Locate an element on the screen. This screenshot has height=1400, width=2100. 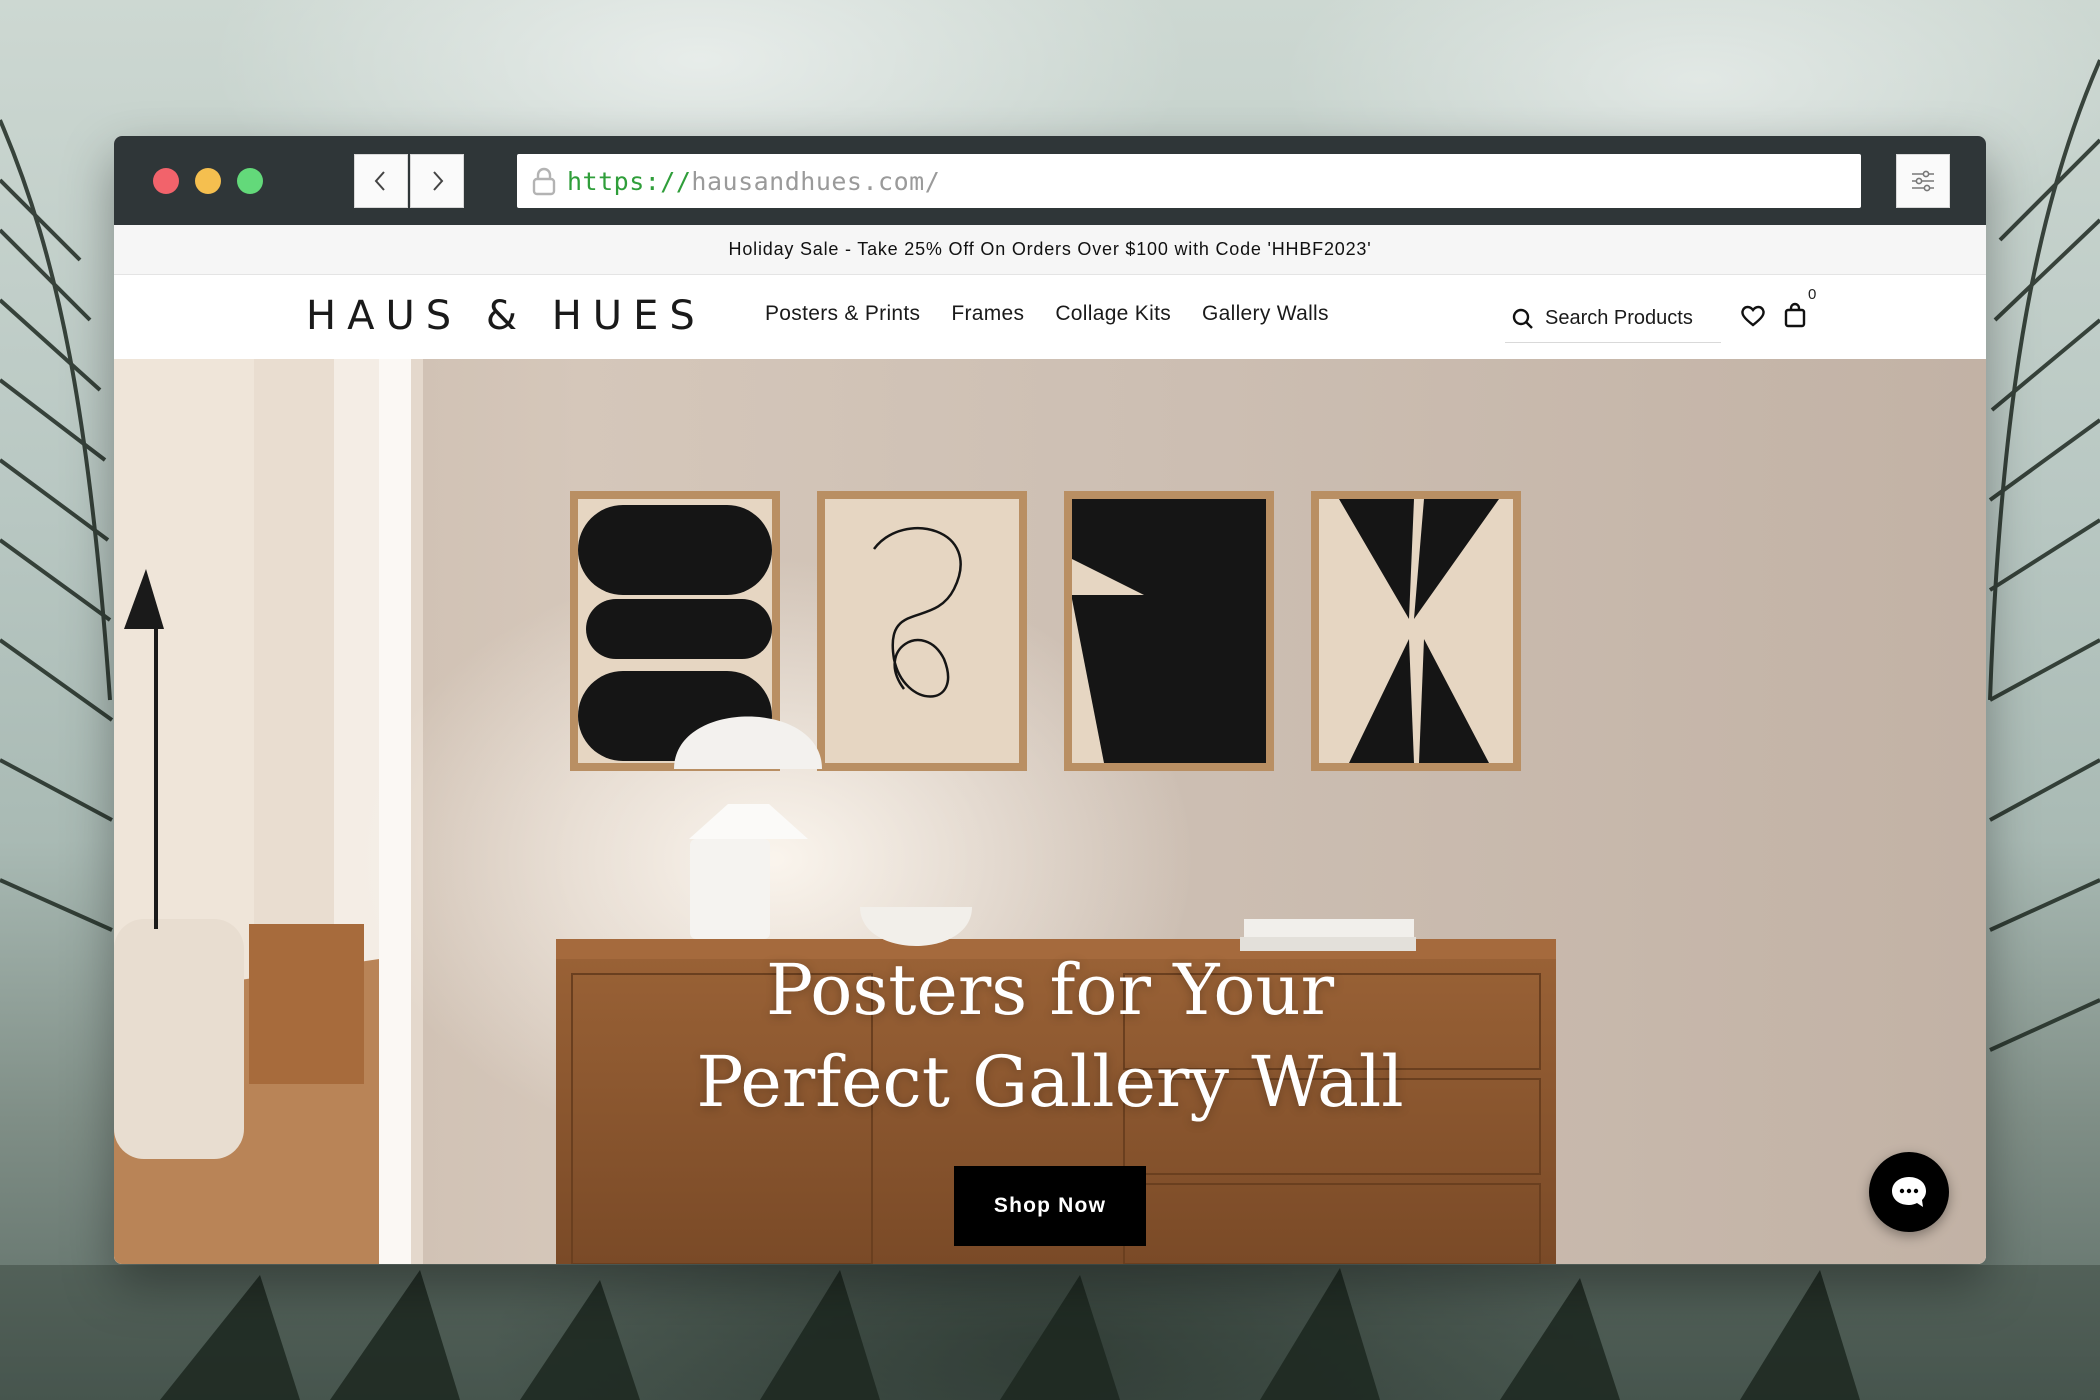
shopping-bag-icon is located at coordinates (1795, 315).